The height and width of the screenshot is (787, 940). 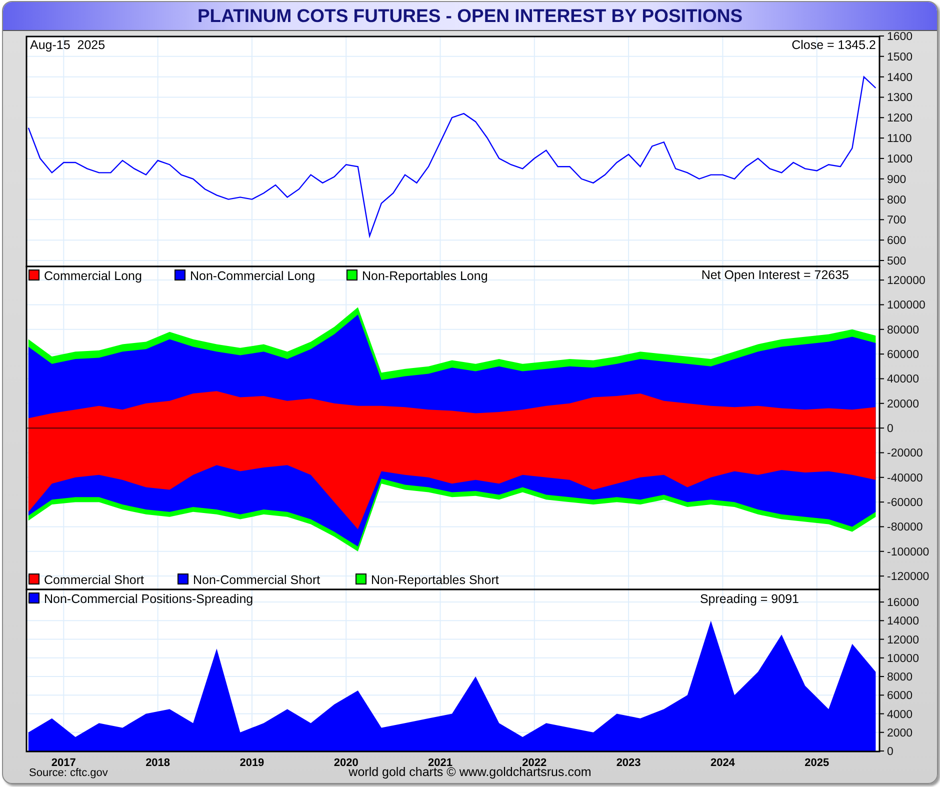 I want to click on spreading-label: Spreading = 9091, so click(x=749, y=599).